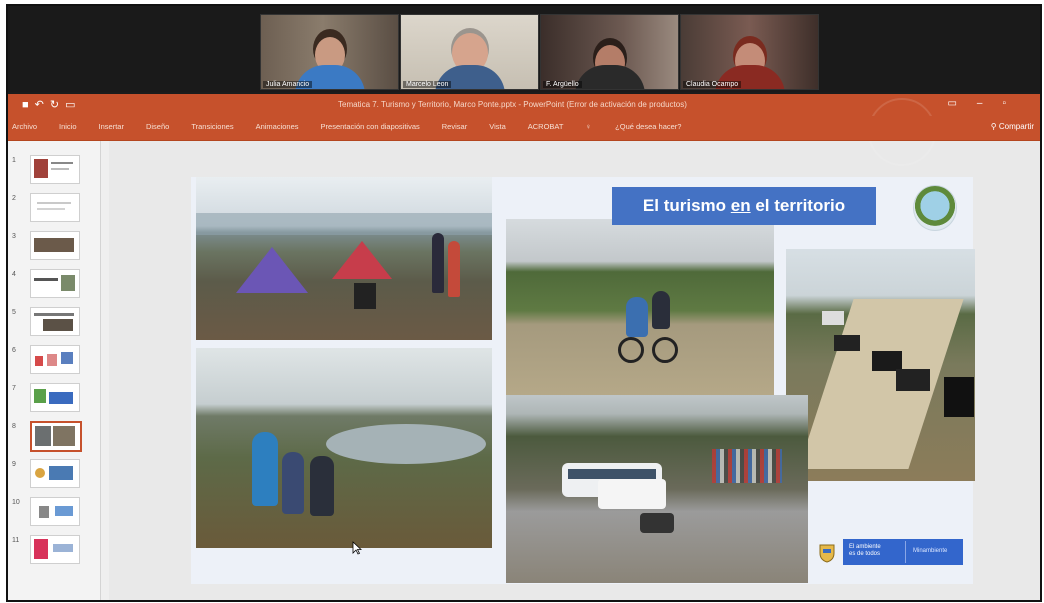 The image size is (1044, 603). Describe the element at coordinates (329, 52) in the screenshot. I see `participant-tile: Julia Amancio` at that location.